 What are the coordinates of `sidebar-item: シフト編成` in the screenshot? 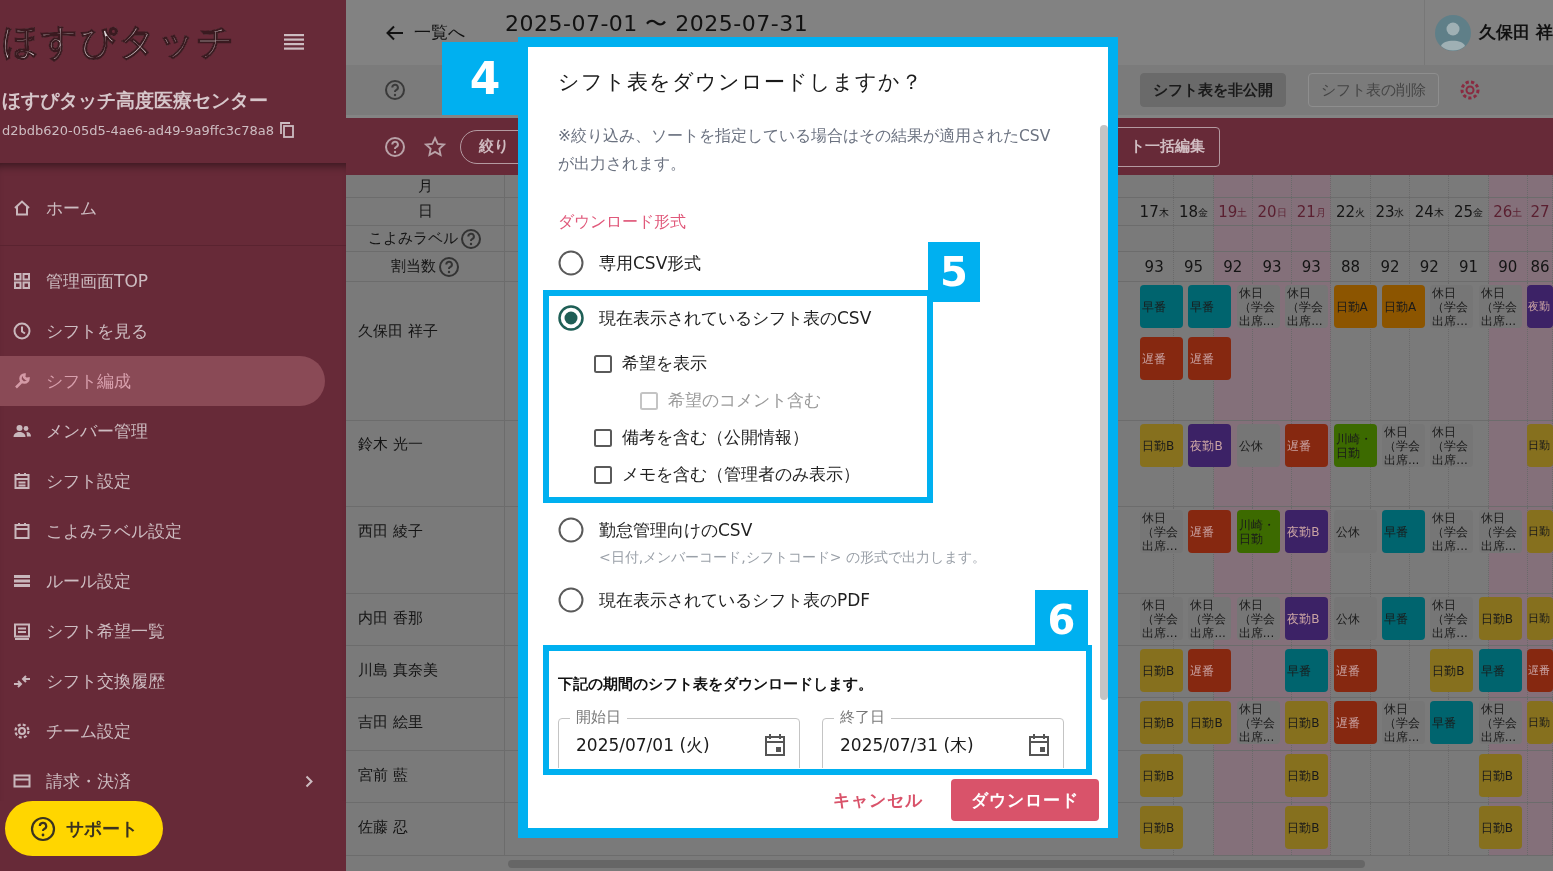 It's located at (162, 381).